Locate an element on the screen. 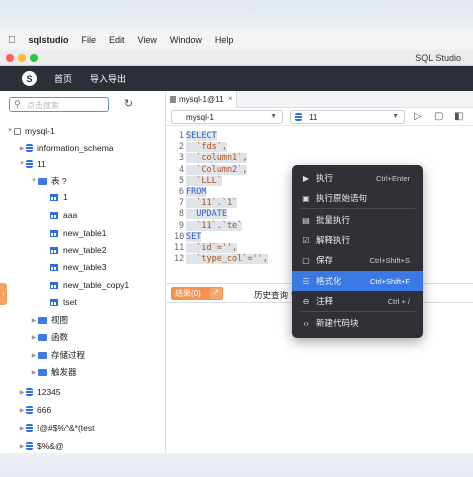 The image size is (473, 477). code-line: `type_col`='', is located at coordinates (227, 259).